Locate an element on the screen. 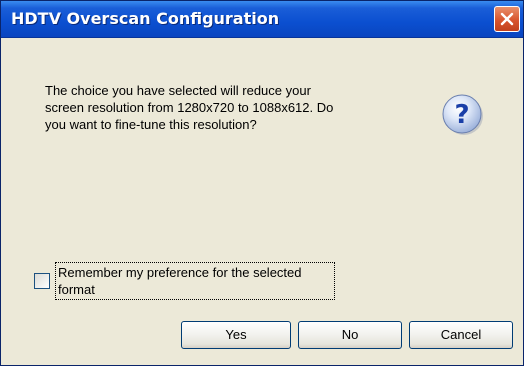  question-icon: ? is located at coordinates (462, 114).